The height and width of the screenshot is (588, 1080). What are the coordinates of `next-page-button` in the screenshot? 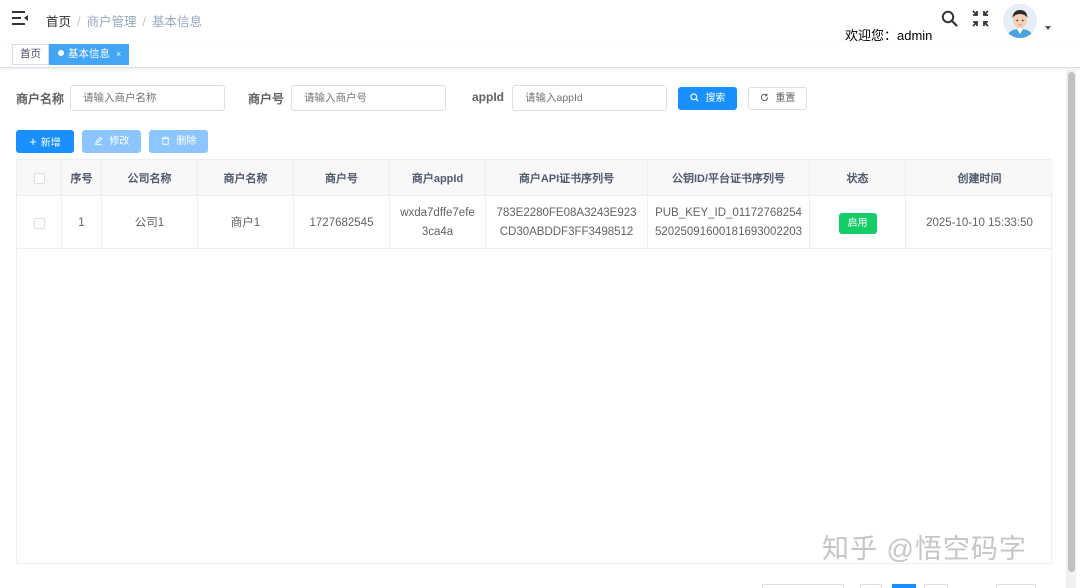 It's located at (936, 586).